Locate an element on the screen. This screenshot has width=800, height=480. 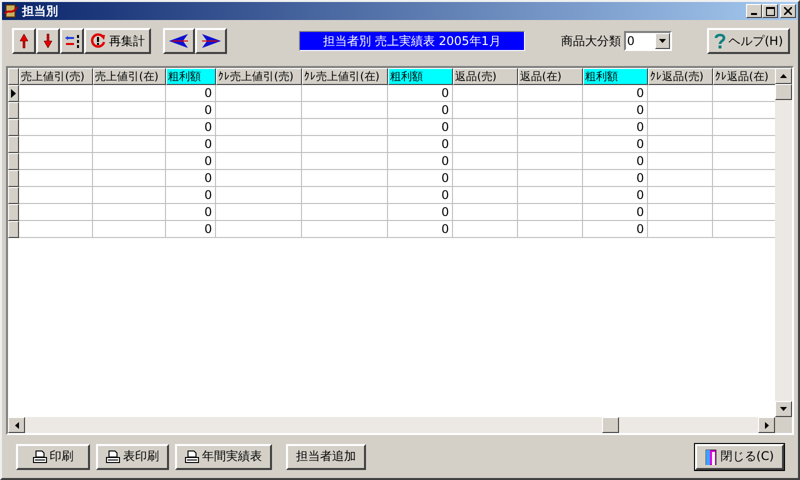
close-icon is located at coordinates (788, 11).